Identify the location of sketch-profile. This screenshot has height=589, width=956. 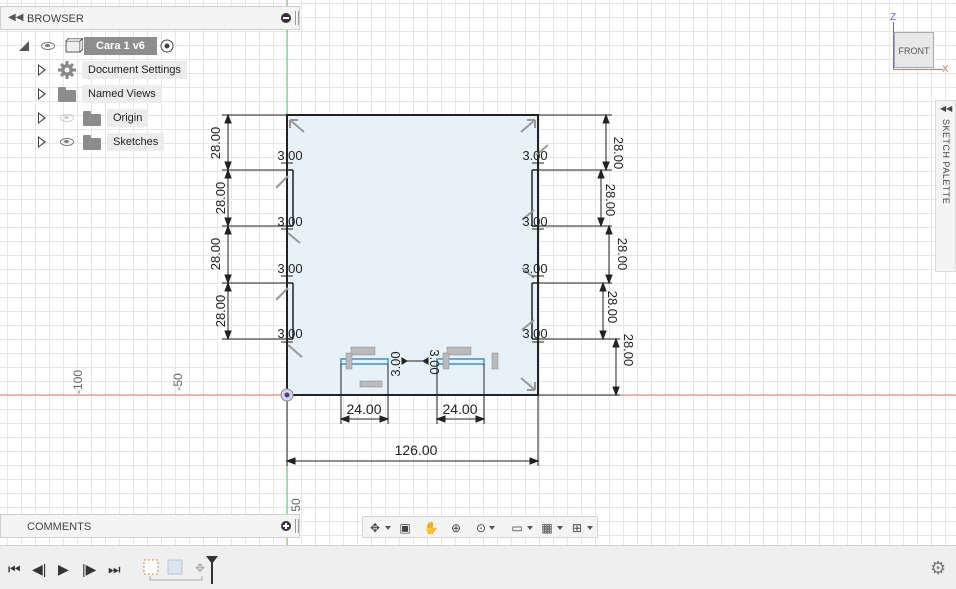
(412, 255).